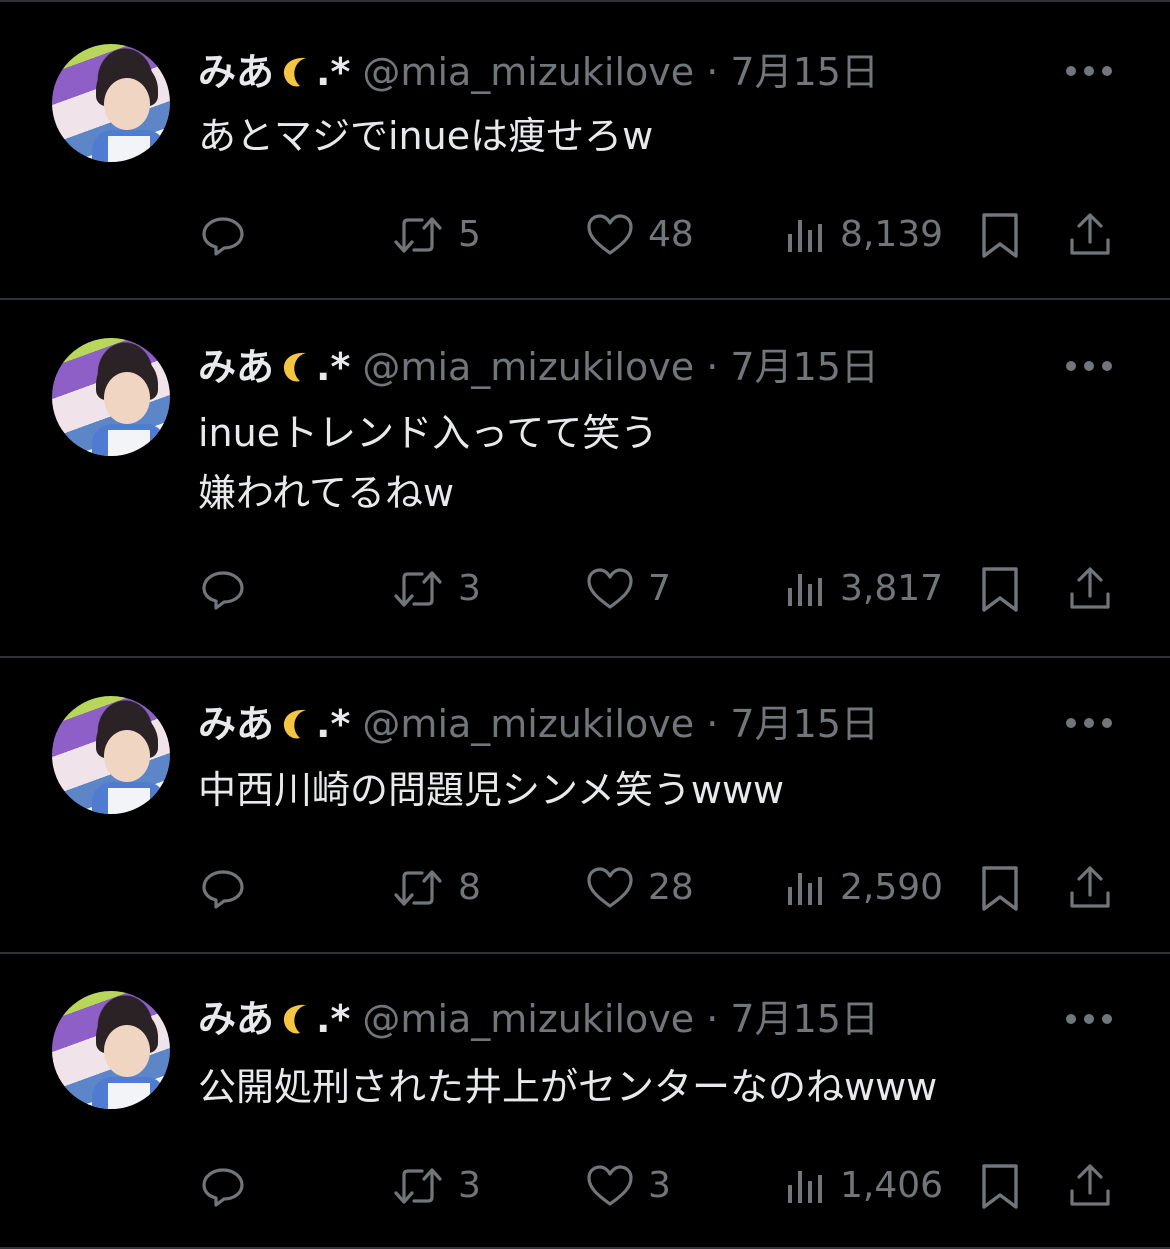  I want to click on views-button: 8,139, so click(862, 235).